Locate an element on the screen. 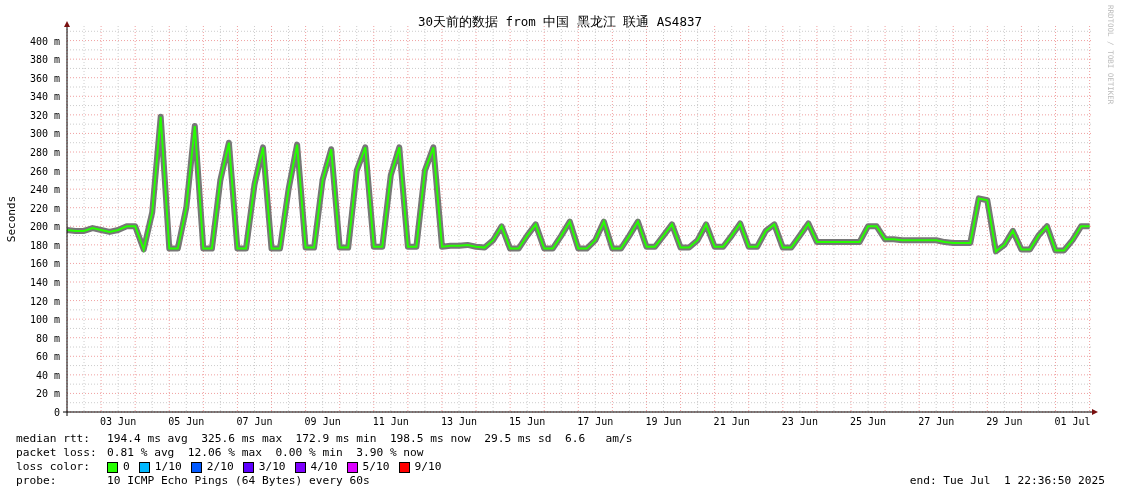 This screenshot has width=1121, height=494. legend-label: loss color: is located at coordinates (54, 467).